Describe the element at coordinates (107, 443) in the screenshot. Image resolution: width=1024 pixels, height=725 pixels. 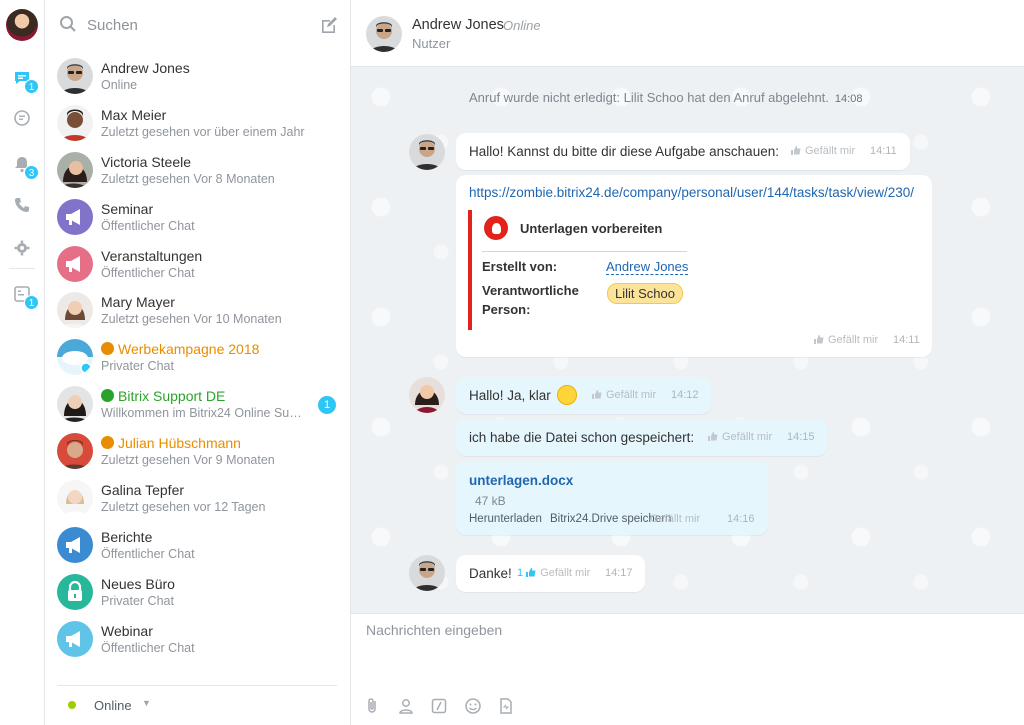
I see `external-user-icon` at that location.